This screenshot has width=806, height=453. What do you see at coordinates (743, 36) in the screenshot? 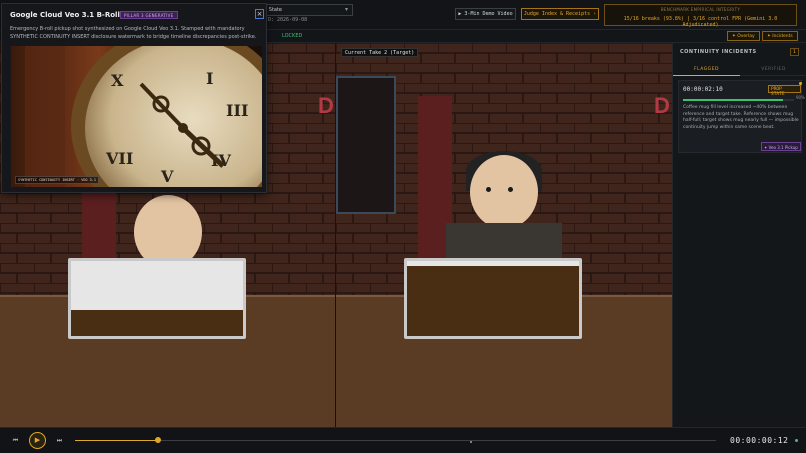
I see `overlay-button: ✦ Overlay` at bounding box center [743, 36].